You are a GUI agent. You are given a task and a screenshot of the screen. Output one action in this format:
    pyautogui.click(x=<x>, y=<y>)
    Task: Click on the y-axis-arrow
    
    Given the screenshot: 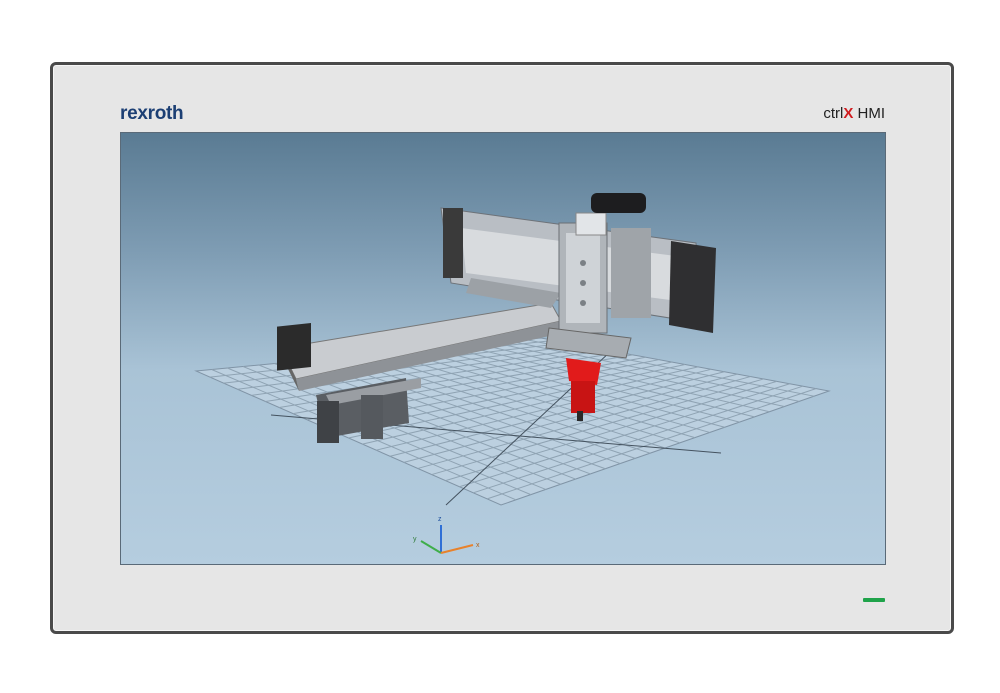 What is the action you would take?
    pyautogui.click(x=431, y=547)
    